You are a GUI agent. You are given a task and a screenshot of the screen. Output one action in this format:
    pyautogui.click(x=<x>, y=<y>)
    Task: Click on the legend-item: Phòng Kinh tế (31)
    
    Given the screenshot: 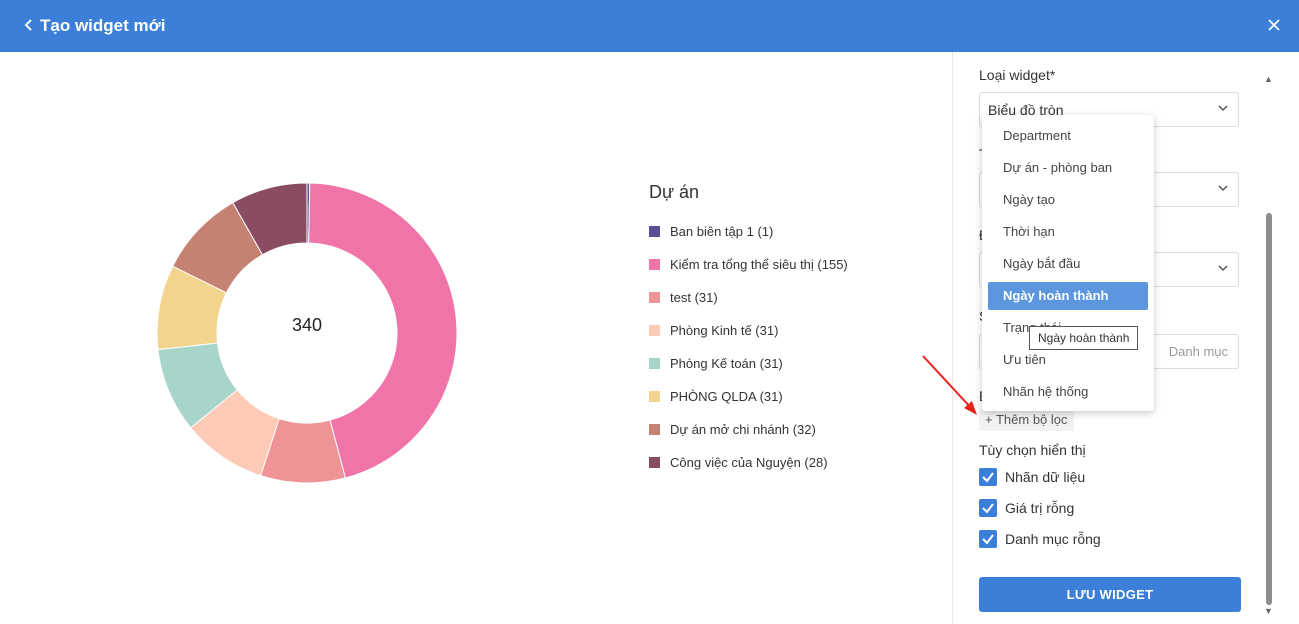 What is the action you would take?
    pyautogui.click(x=748, y=330)
    